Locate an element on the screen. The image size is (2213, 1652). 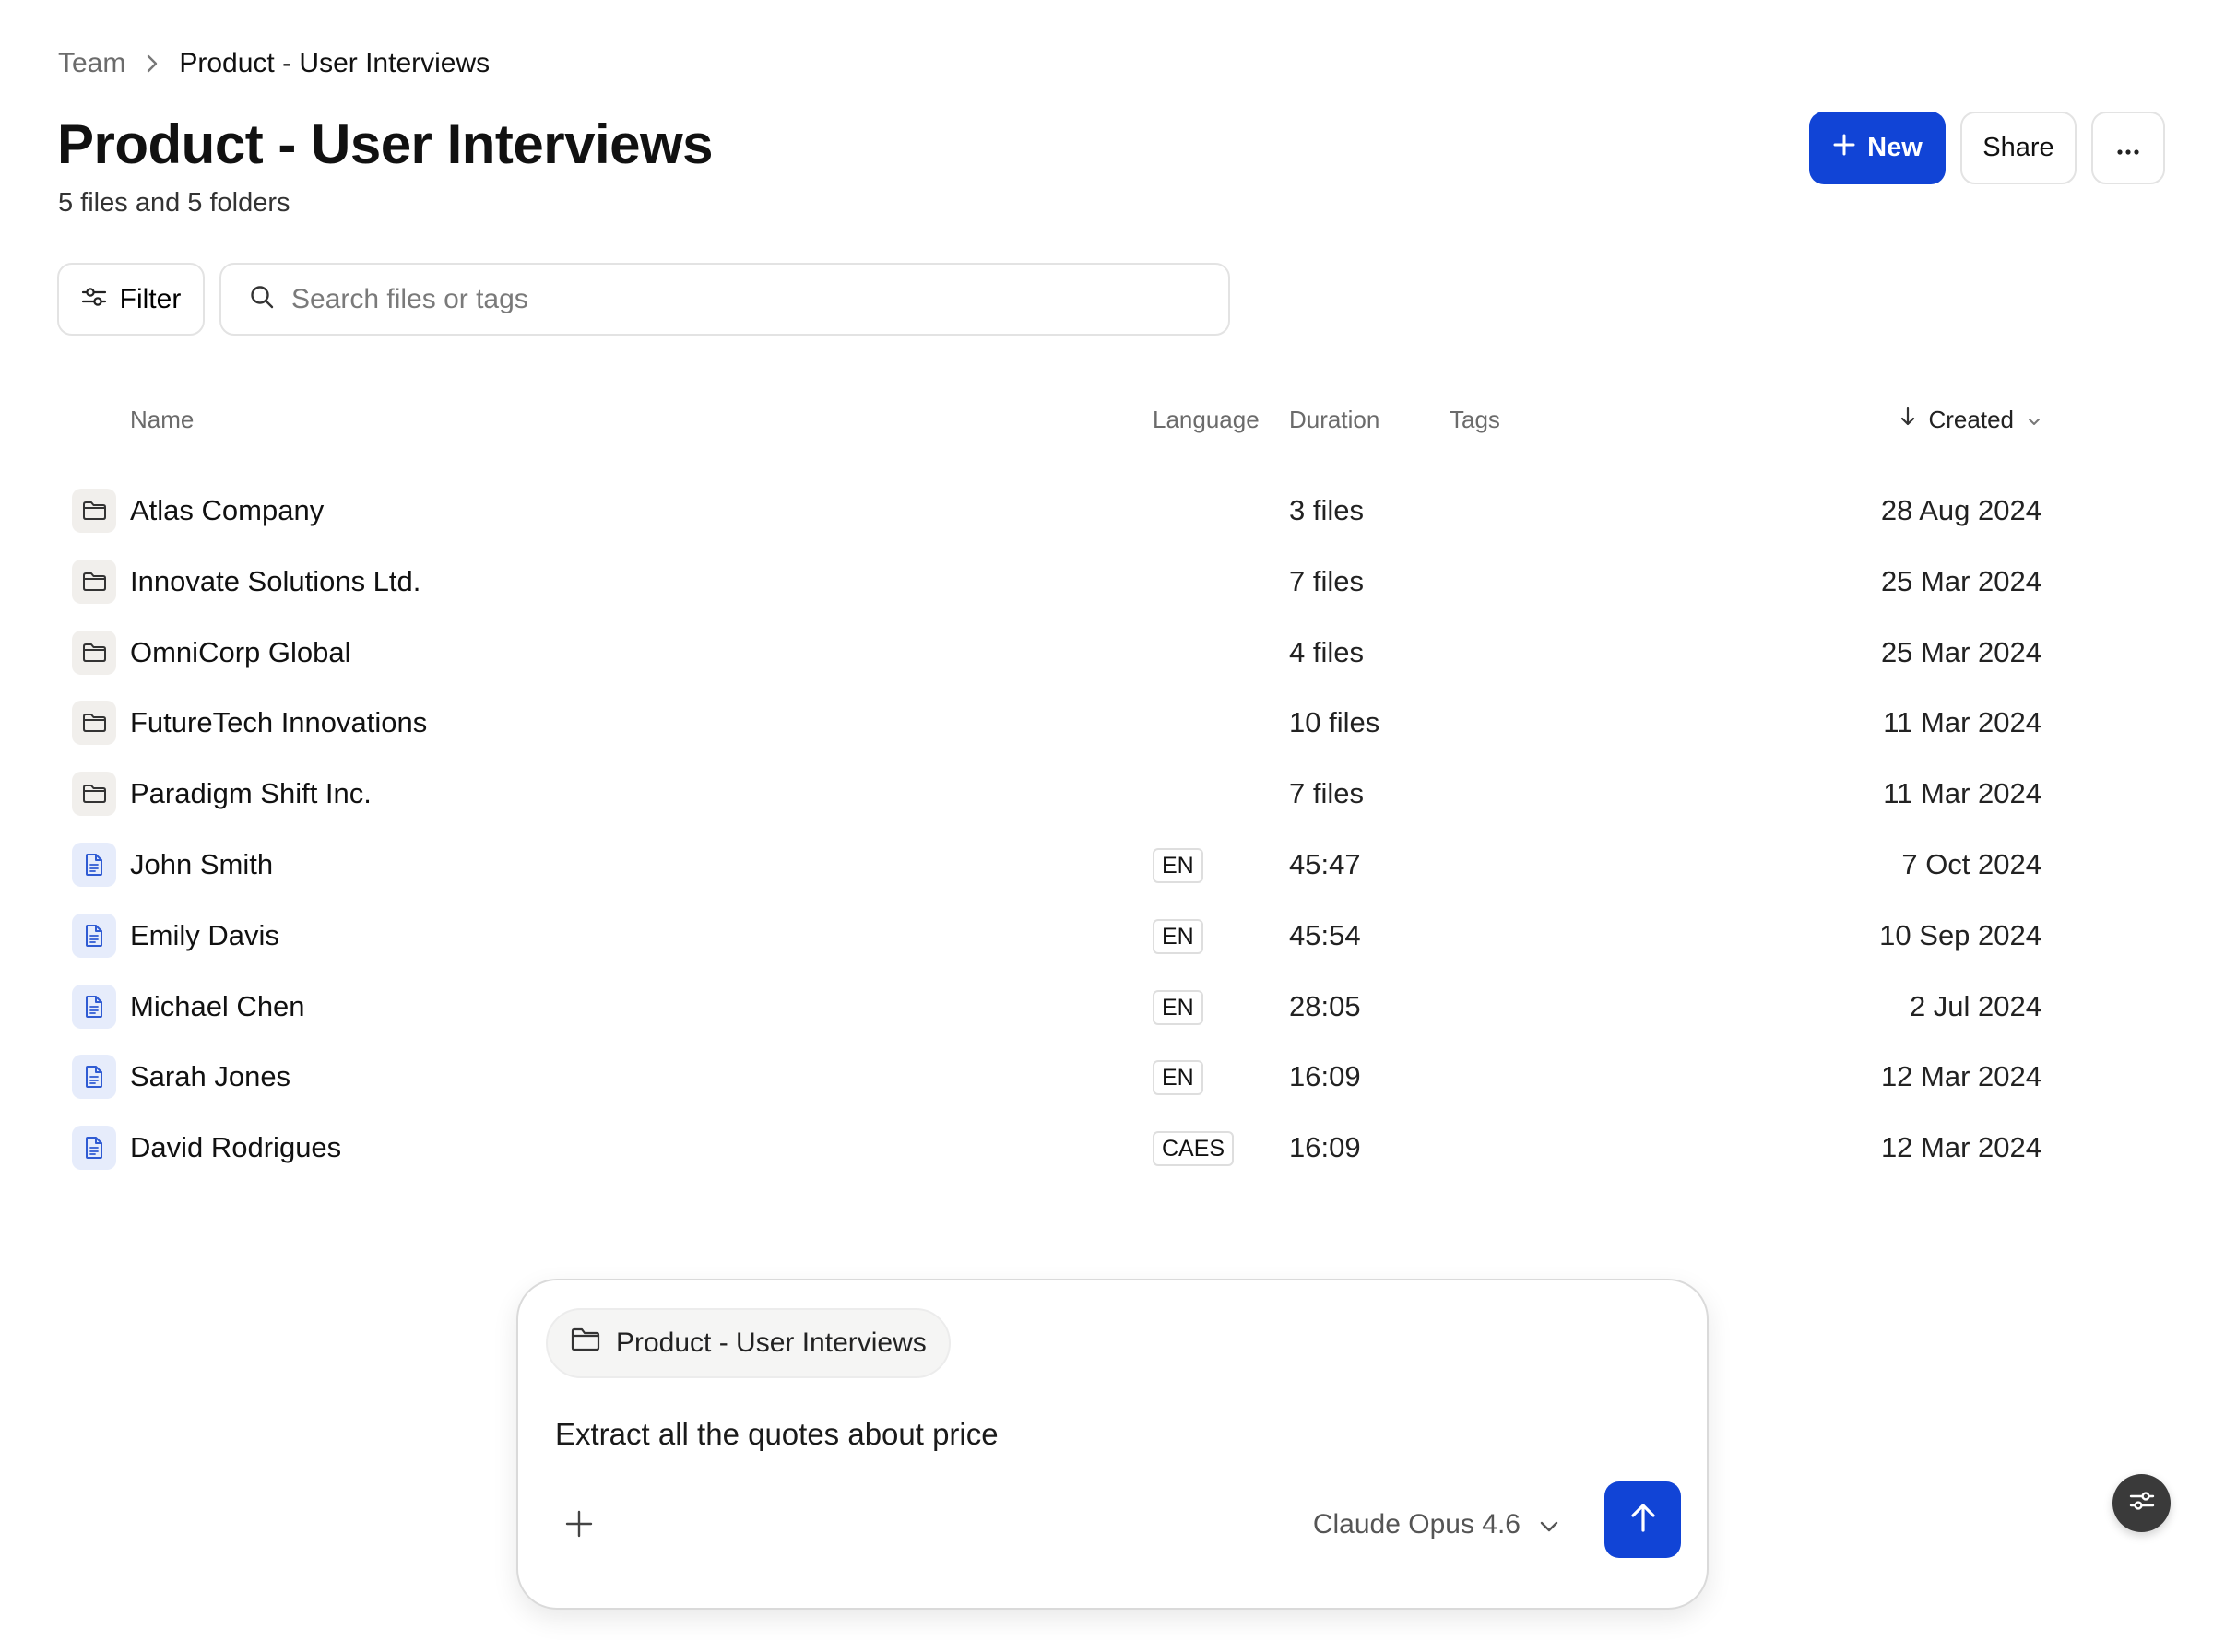
new-button: New is located at coordinates (1877, 148).